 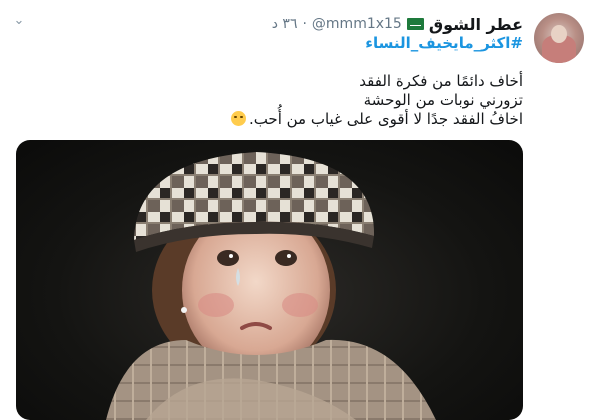 What do you see at coordinates (357, 24) in the screenshot?
I see `user-handle: @mmm1x15` at bounding box center [357, 24].